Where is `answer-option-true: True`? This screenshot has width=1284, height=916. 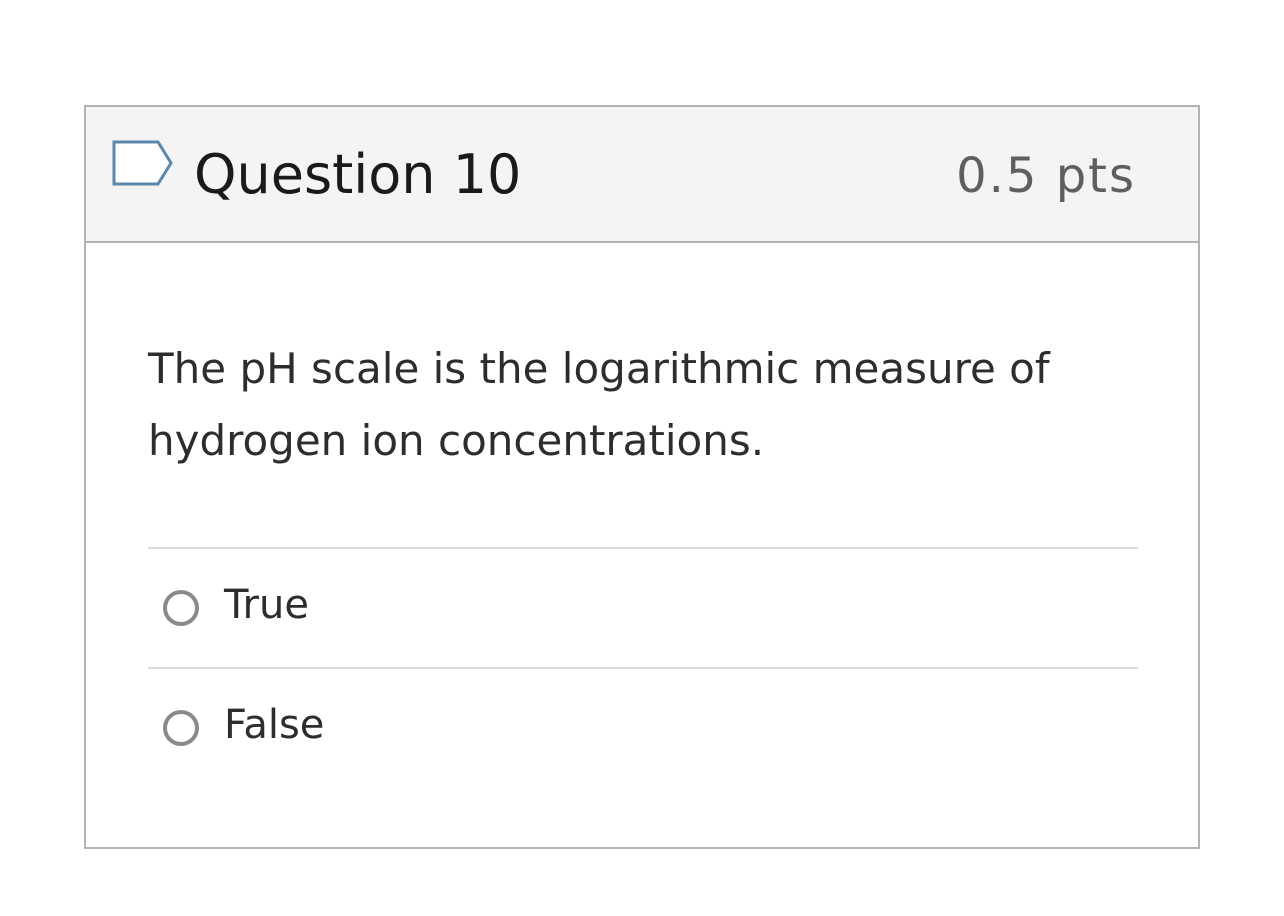
answer-option-true: True is located at coordinates (643, 608).